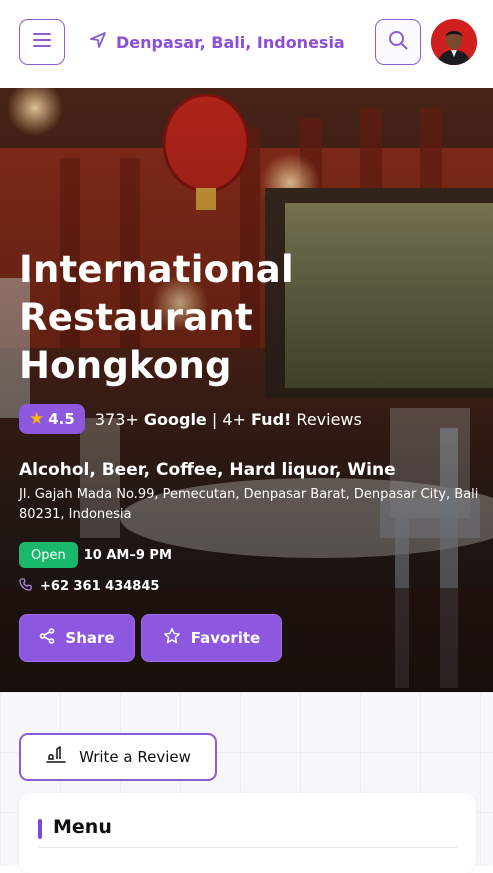 The width and height of the screenshot is (493, 873). I want to click on location-selector: Denpasar, Bali, Indonesia, so click(216, 42).